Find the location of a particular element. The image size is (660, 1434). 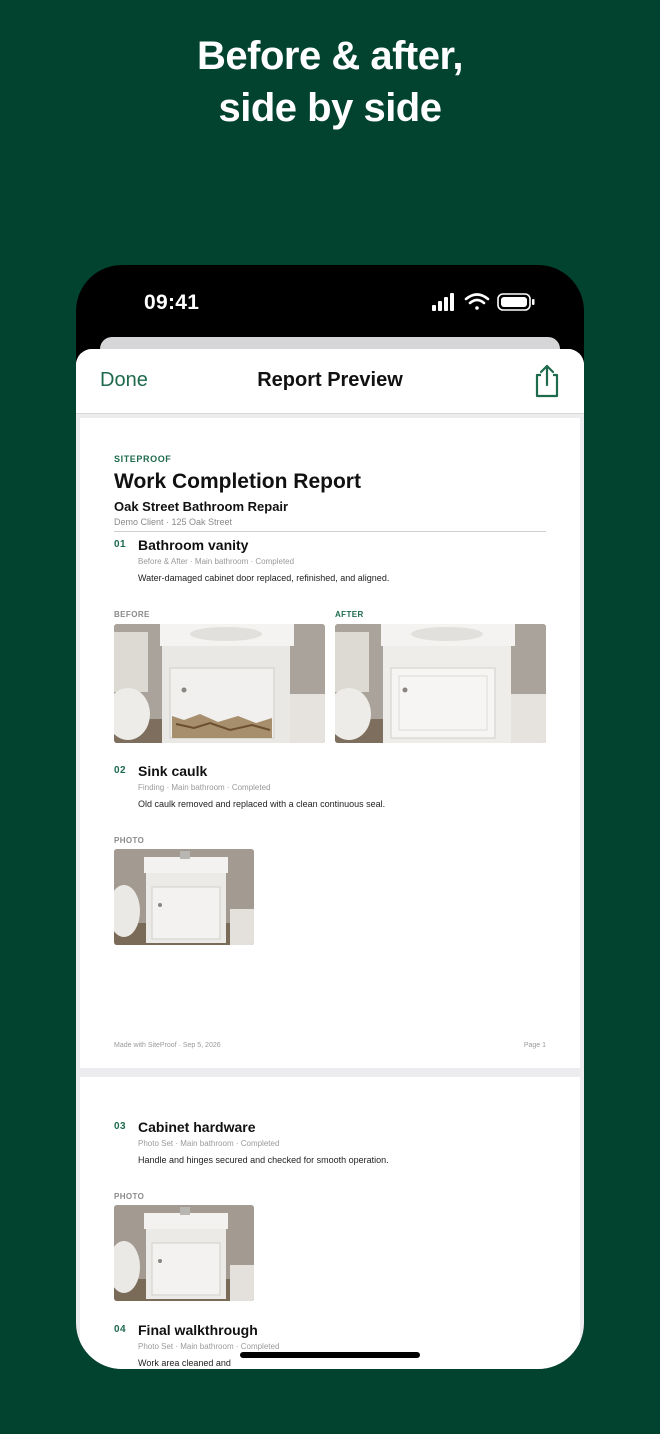

footer-page-number: Page 1 is located at coordinates (534, 1045).